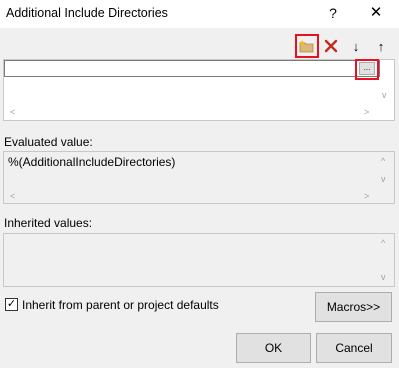  I want to click on close-button: ✕, so click(376, 13).